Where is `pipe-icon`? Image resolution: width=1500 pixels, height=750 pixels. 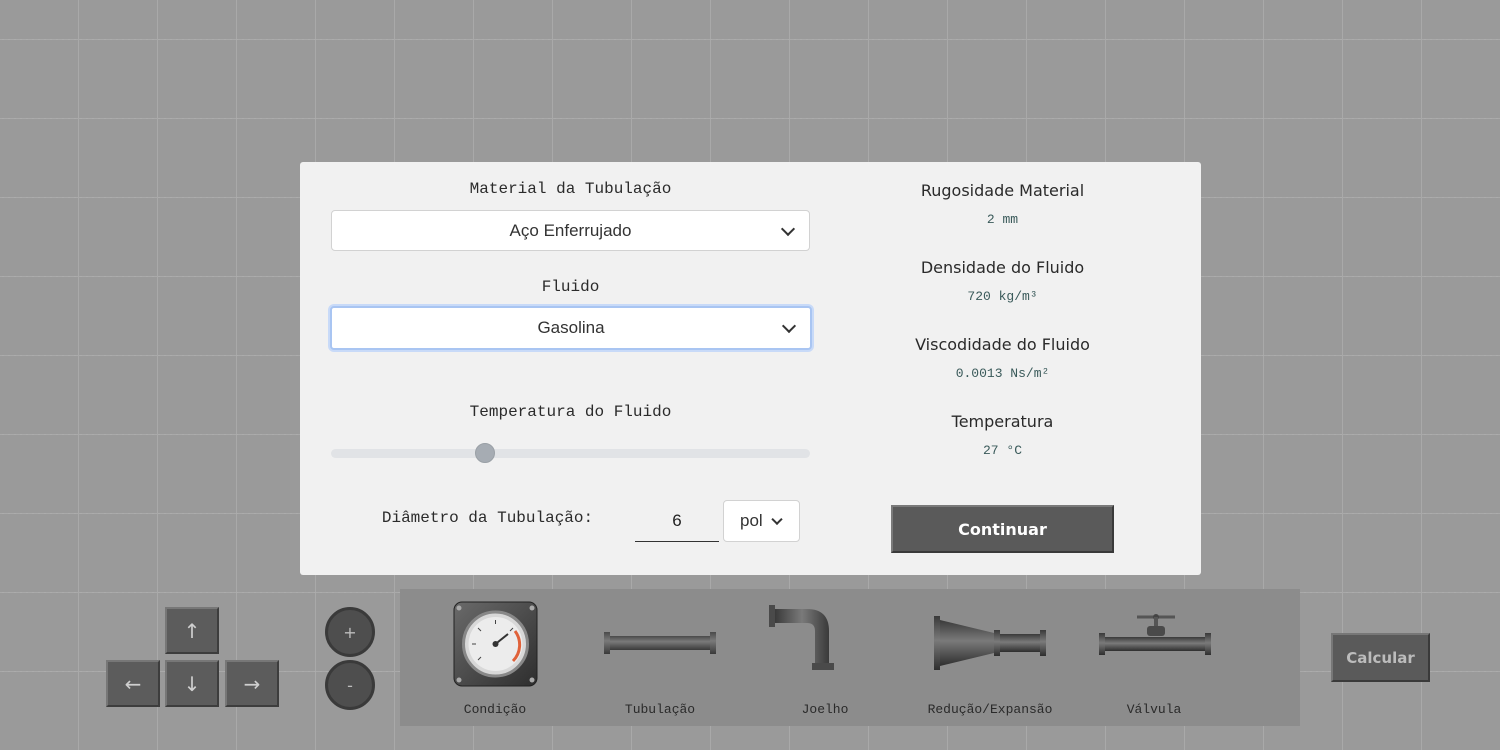 pipe-icon is located at coordinates (660, 643).